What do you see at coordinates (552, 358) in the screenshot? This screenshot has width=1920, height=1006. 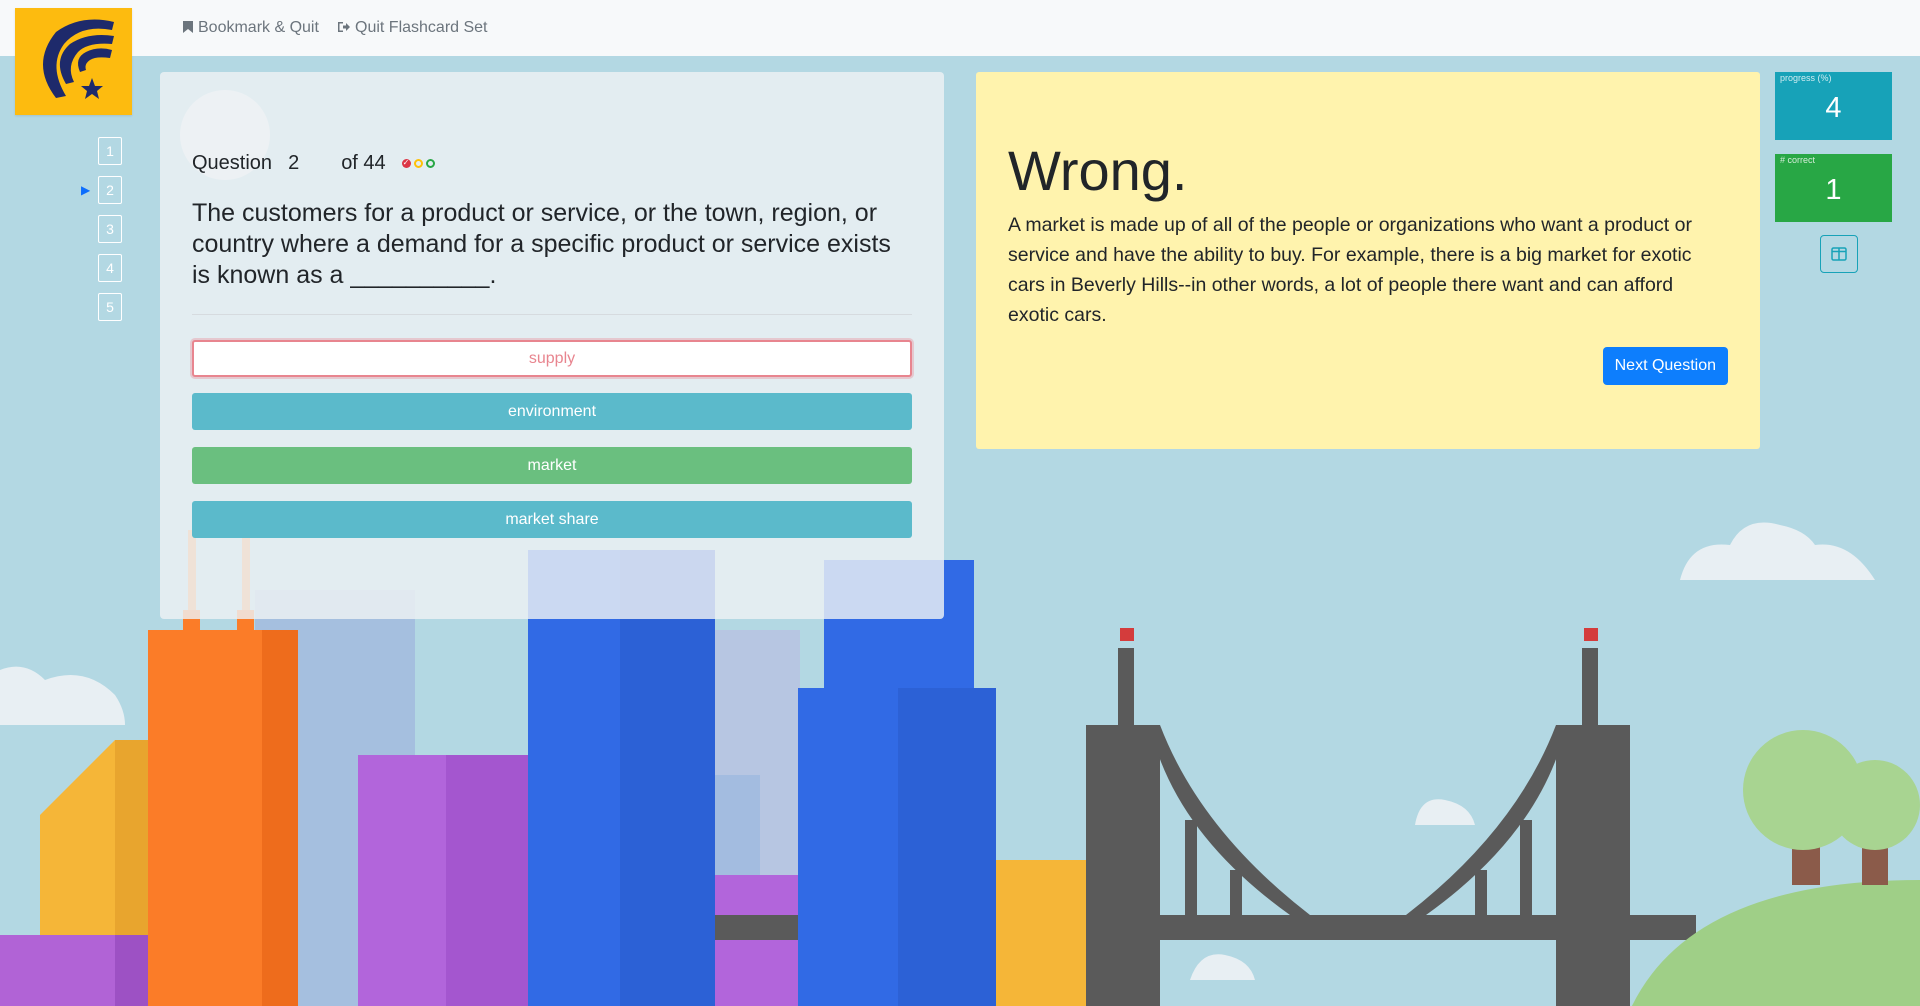 I see `answer-option-supply: supply` at bounding box center [552, 358].